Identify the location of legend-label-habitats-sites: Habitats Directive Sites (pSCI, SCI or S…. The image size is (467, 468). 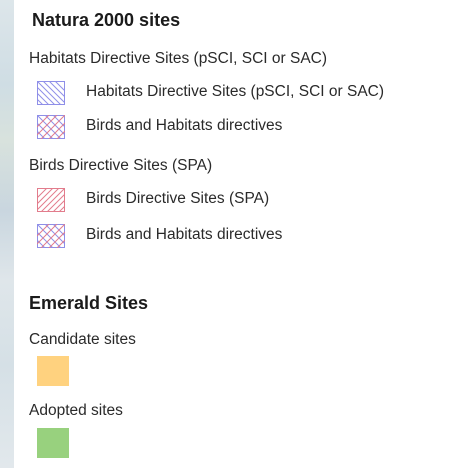
(235, 91).